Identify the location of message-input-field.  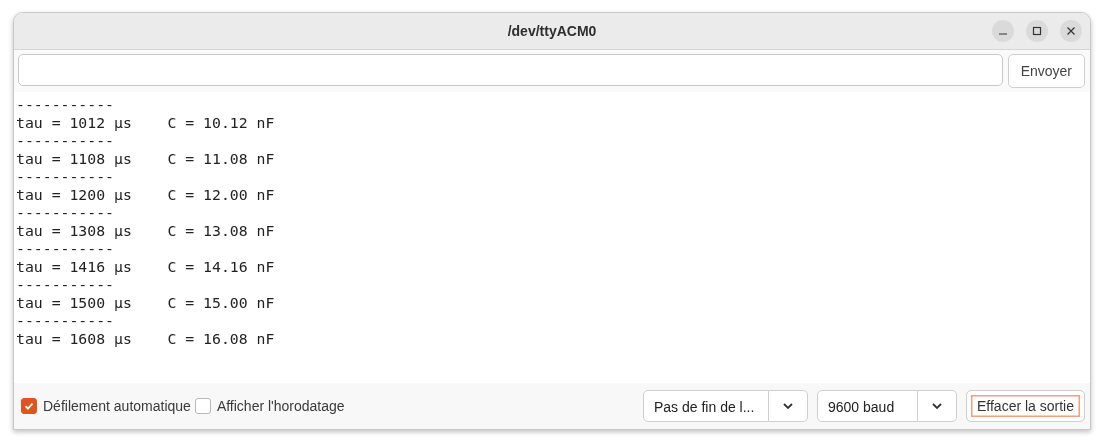
(510, 70).